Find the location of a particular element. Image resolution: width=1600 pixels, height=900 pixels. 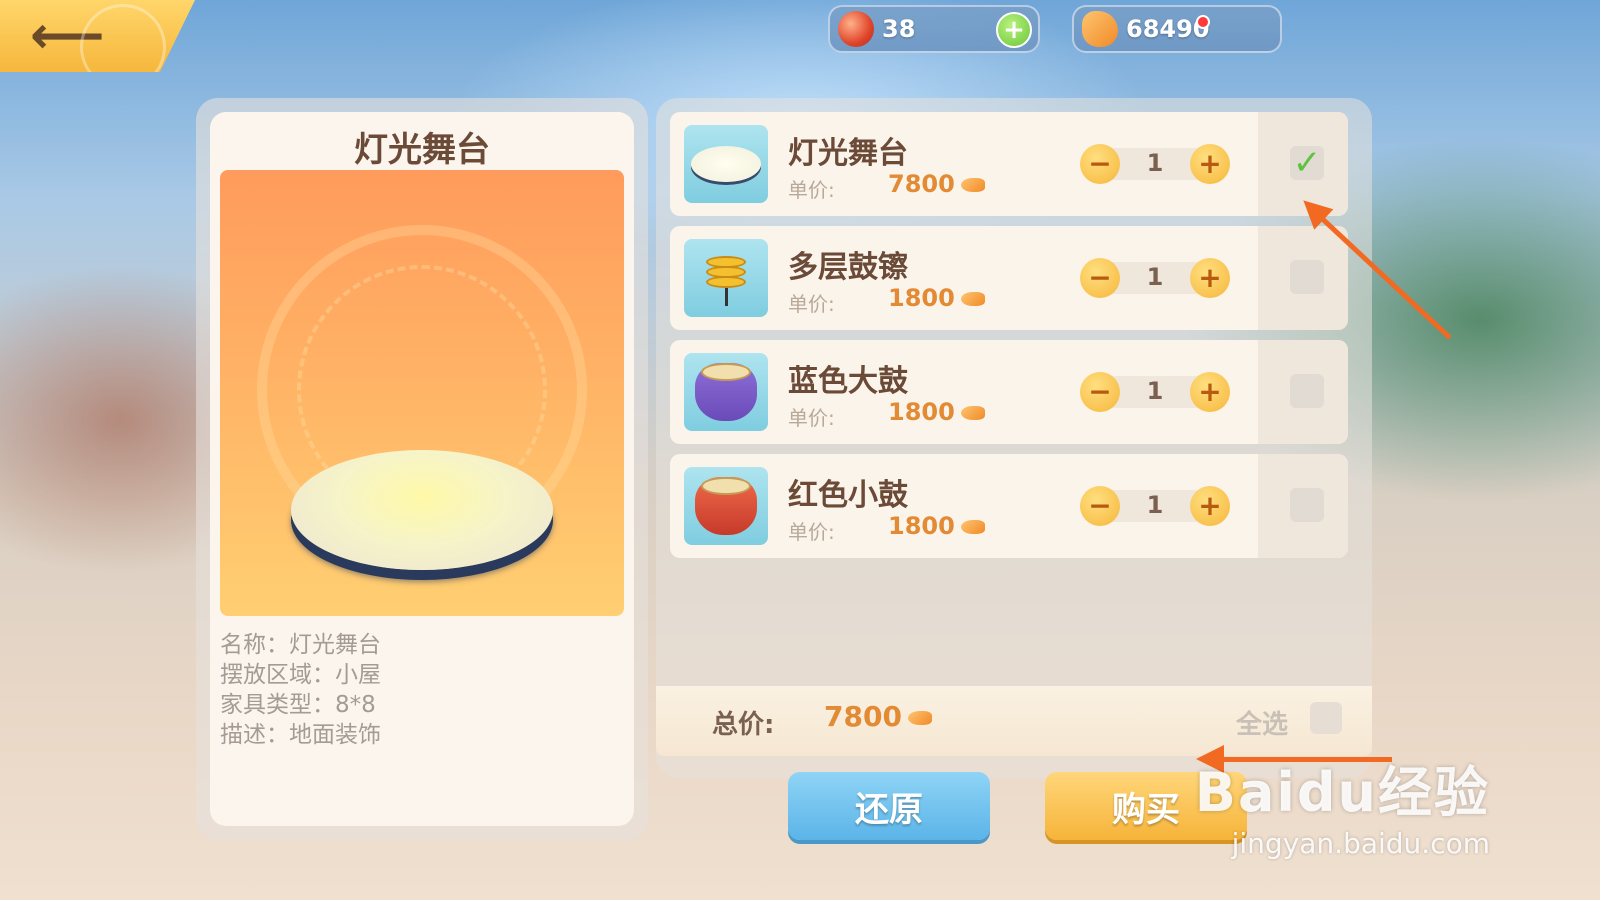

watermark: Baidu经验 jingyan.baidu.com is located at coordinates (1342, 804).